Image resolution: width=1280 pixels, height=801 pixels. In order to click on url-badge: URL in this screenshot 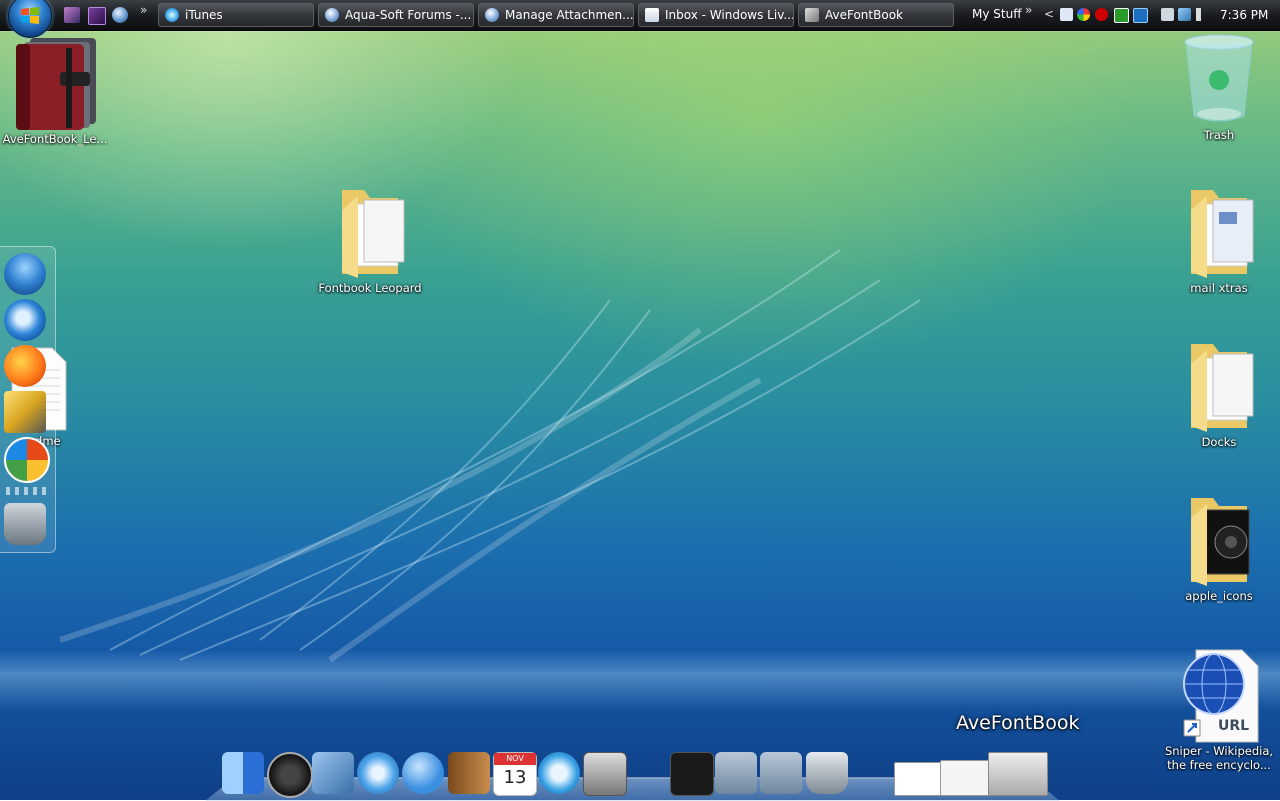, I will do `click(1234, 726)`.